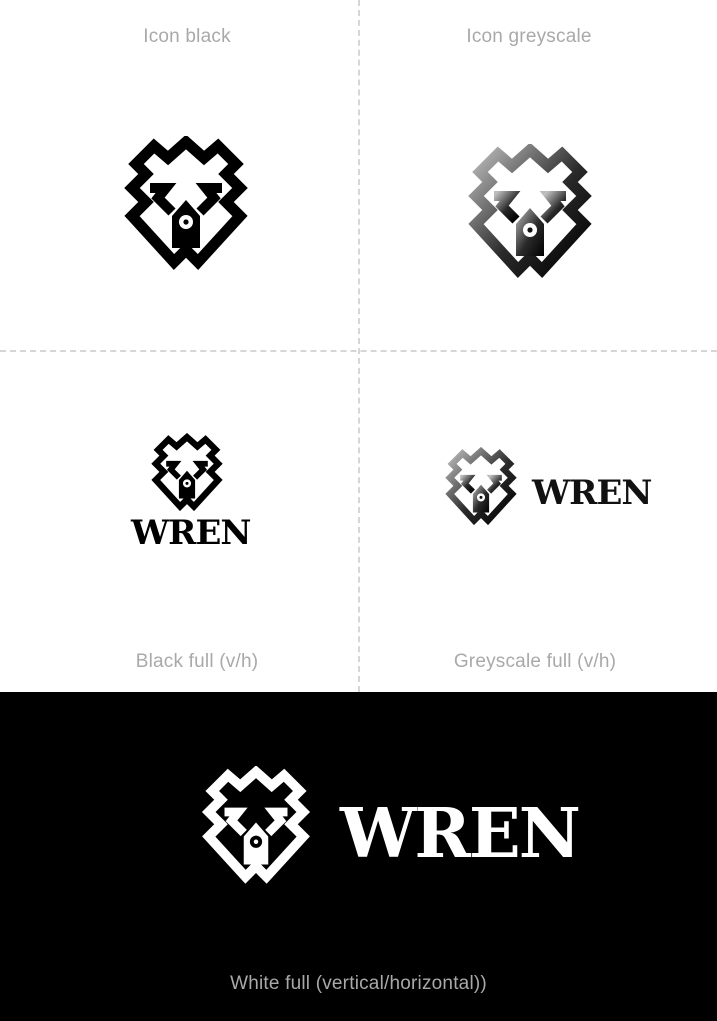  What do you see at coordinates (460, 834) in the screenshot?
I see `wordmark-white: WREN` at bounding box center [460, 834].